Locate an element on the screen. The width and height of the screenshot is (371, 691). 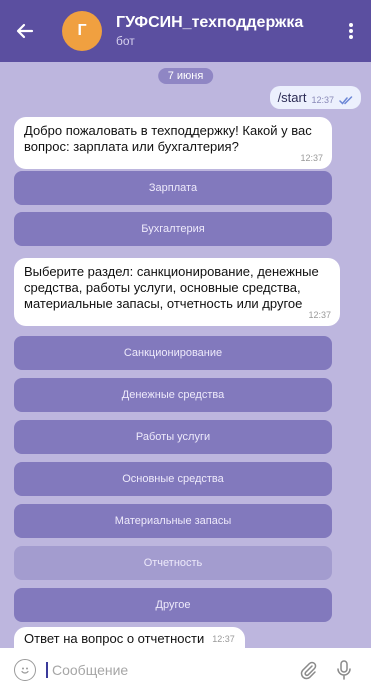
message-composer is located at coordinates (185, 669).